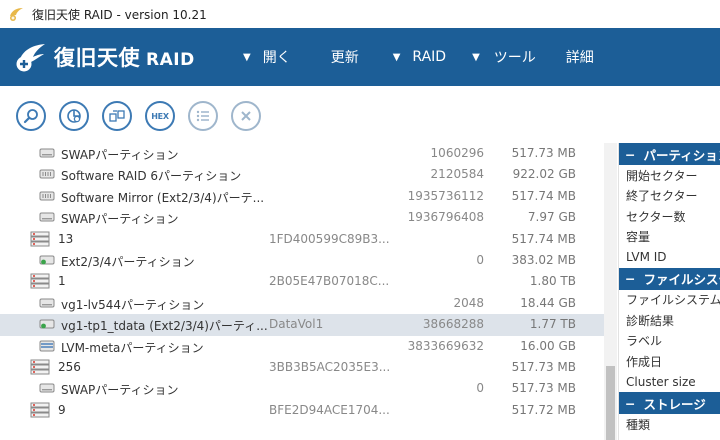 The height and width of the screenshot is (440, 720). I want to click on menu-open: ▼ 開く, so click(267, 57).